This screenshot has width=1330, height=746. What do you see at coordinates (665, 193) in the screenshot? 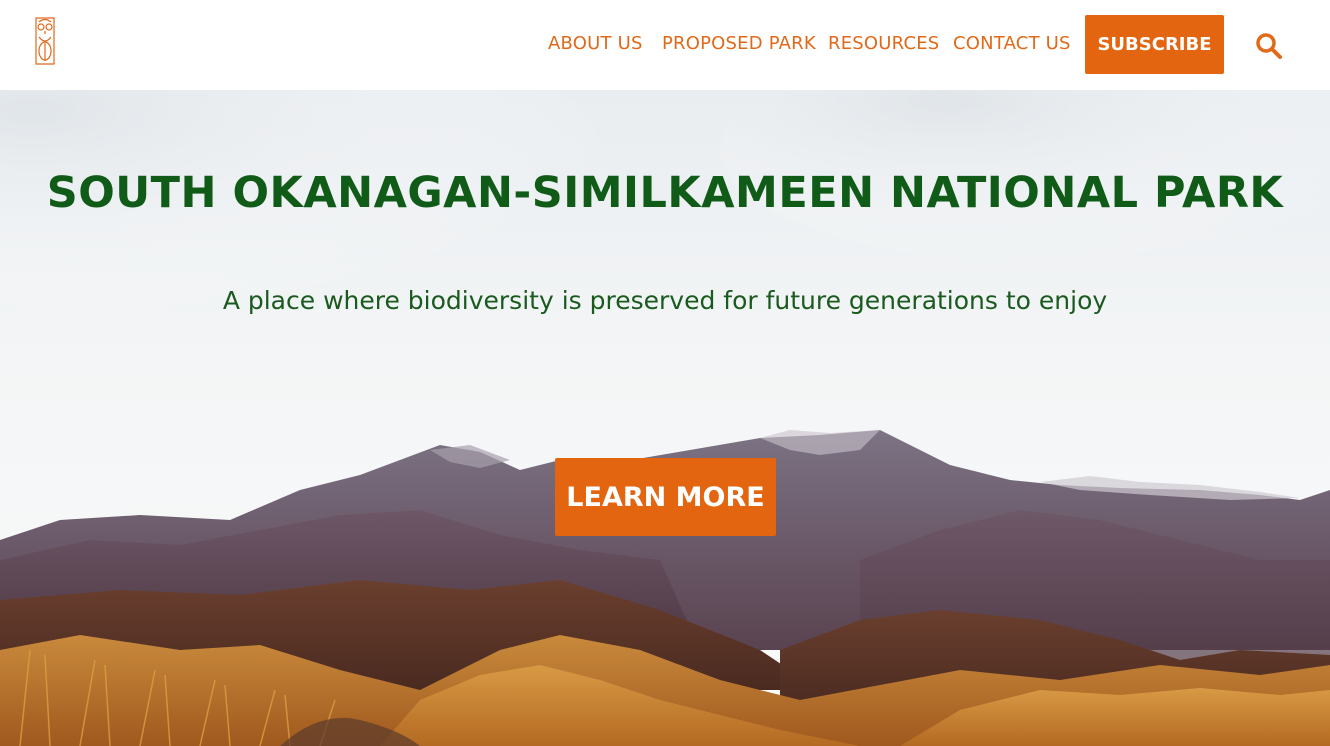
I see `hero-title: SOUTH OKANAGAN-SIMILKAMEEN NATIONAL PARK` at bounding box center [665, 193].